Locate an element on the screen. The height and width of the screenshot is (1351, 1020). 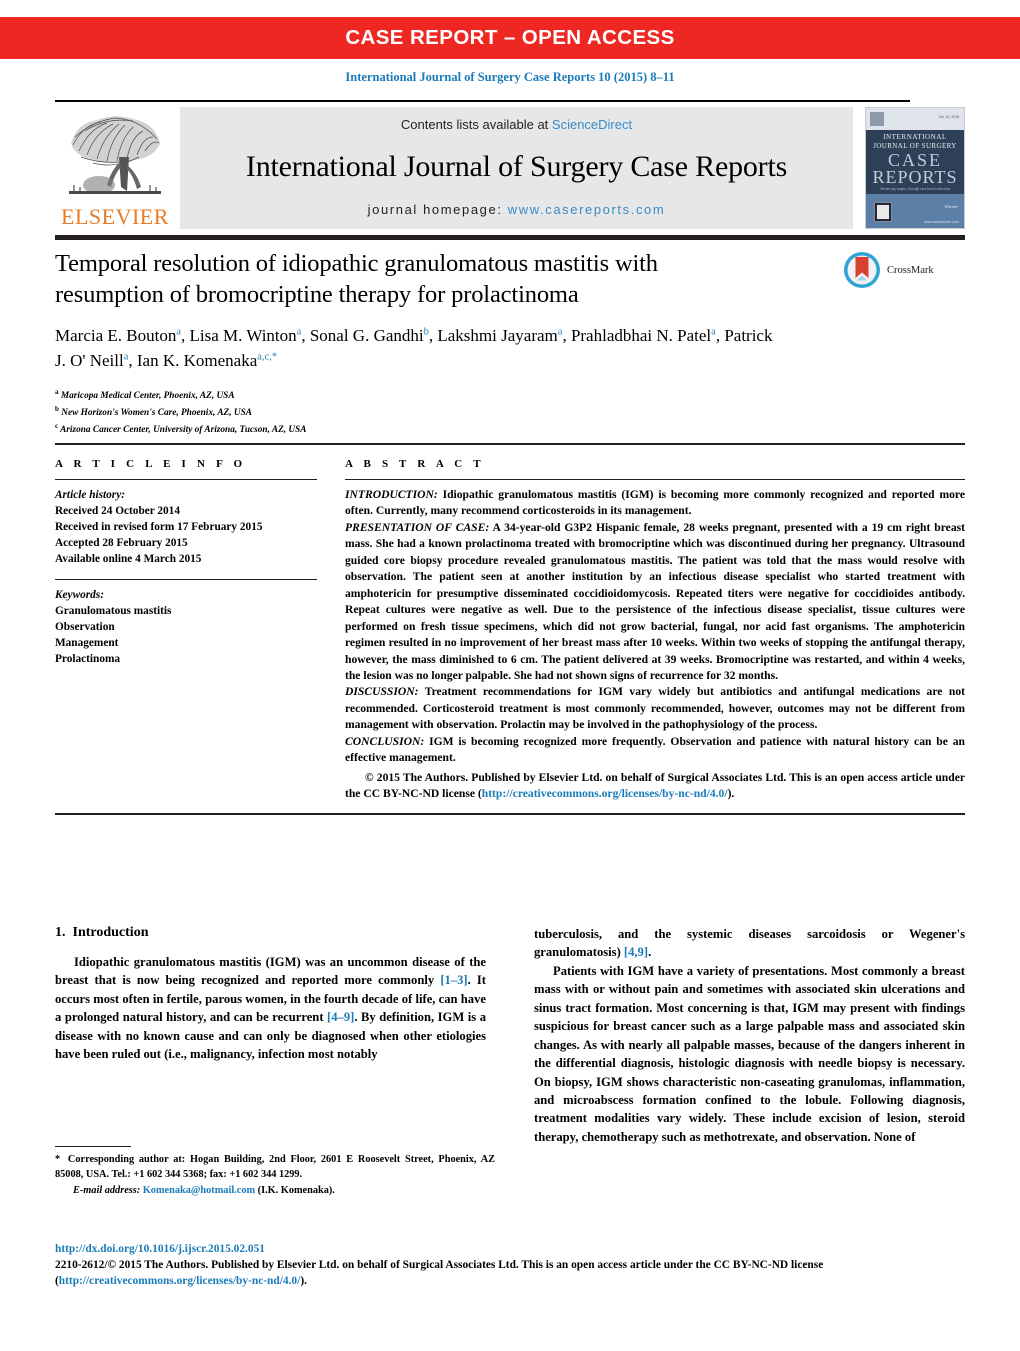
affiliation-mark: b is located at coordinates (57, 408).